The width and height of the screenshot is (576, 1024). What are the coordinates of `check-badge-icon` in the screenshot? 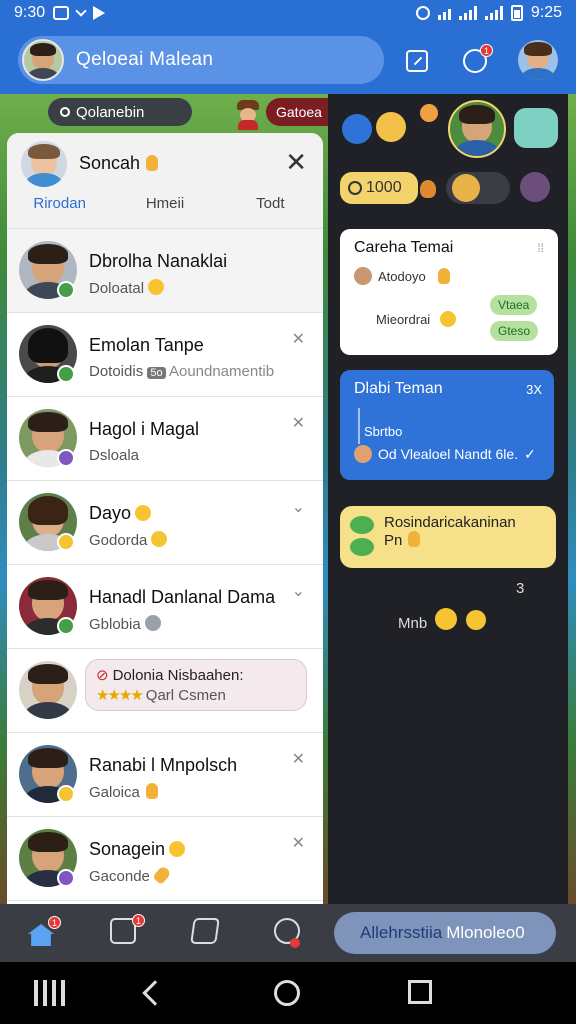 It's located at (357, 129).